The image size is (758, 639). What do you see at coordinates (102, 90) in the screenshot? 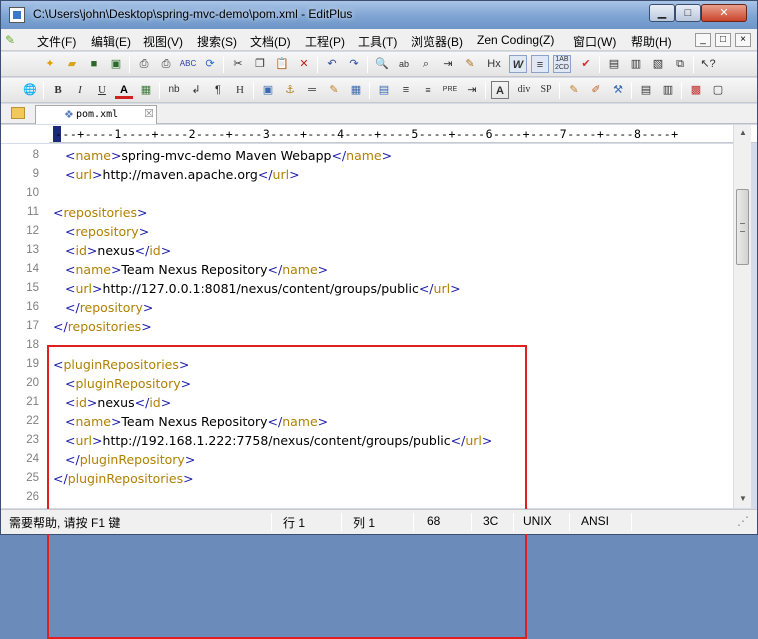
I see `underline-icon: U` at bounding box center [102, 90].